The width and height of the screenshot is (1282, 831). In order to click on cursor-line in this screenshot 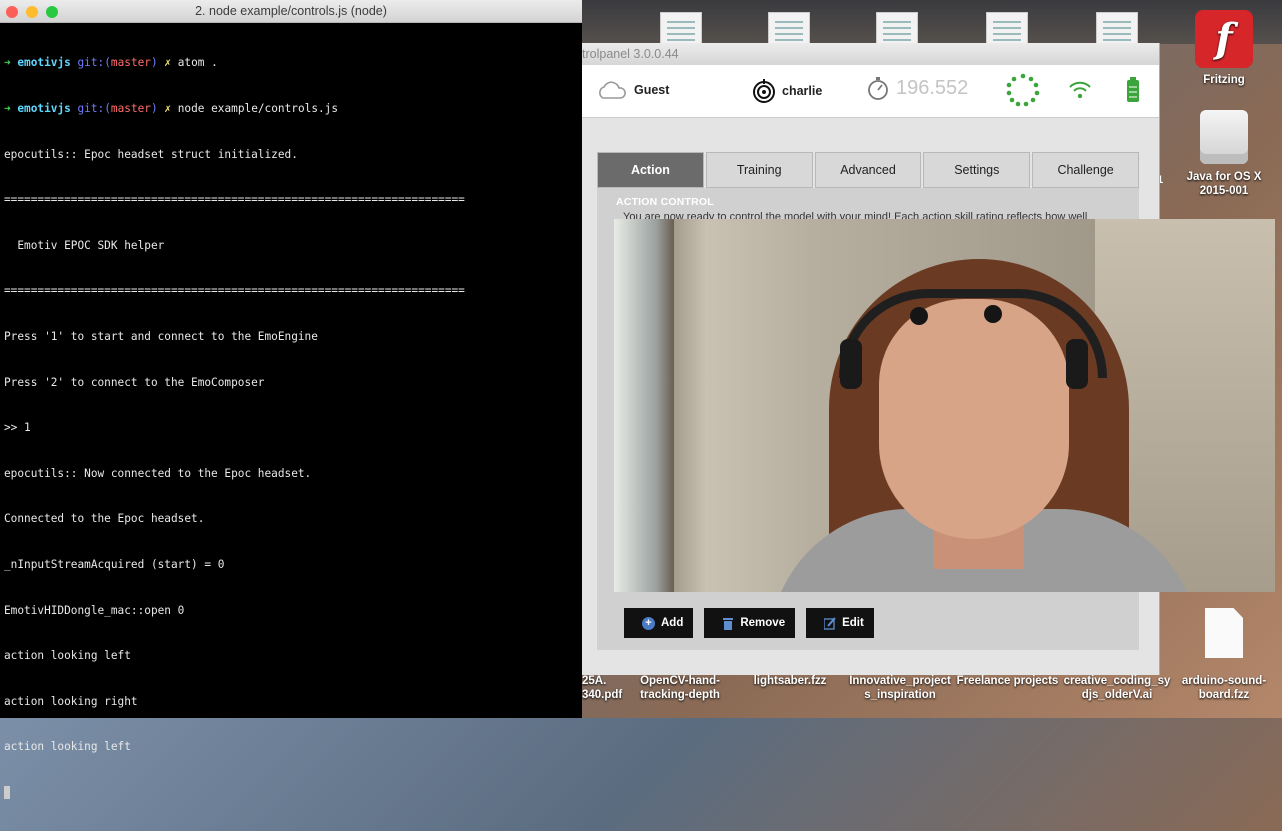, I will do `click(234, 792)`.